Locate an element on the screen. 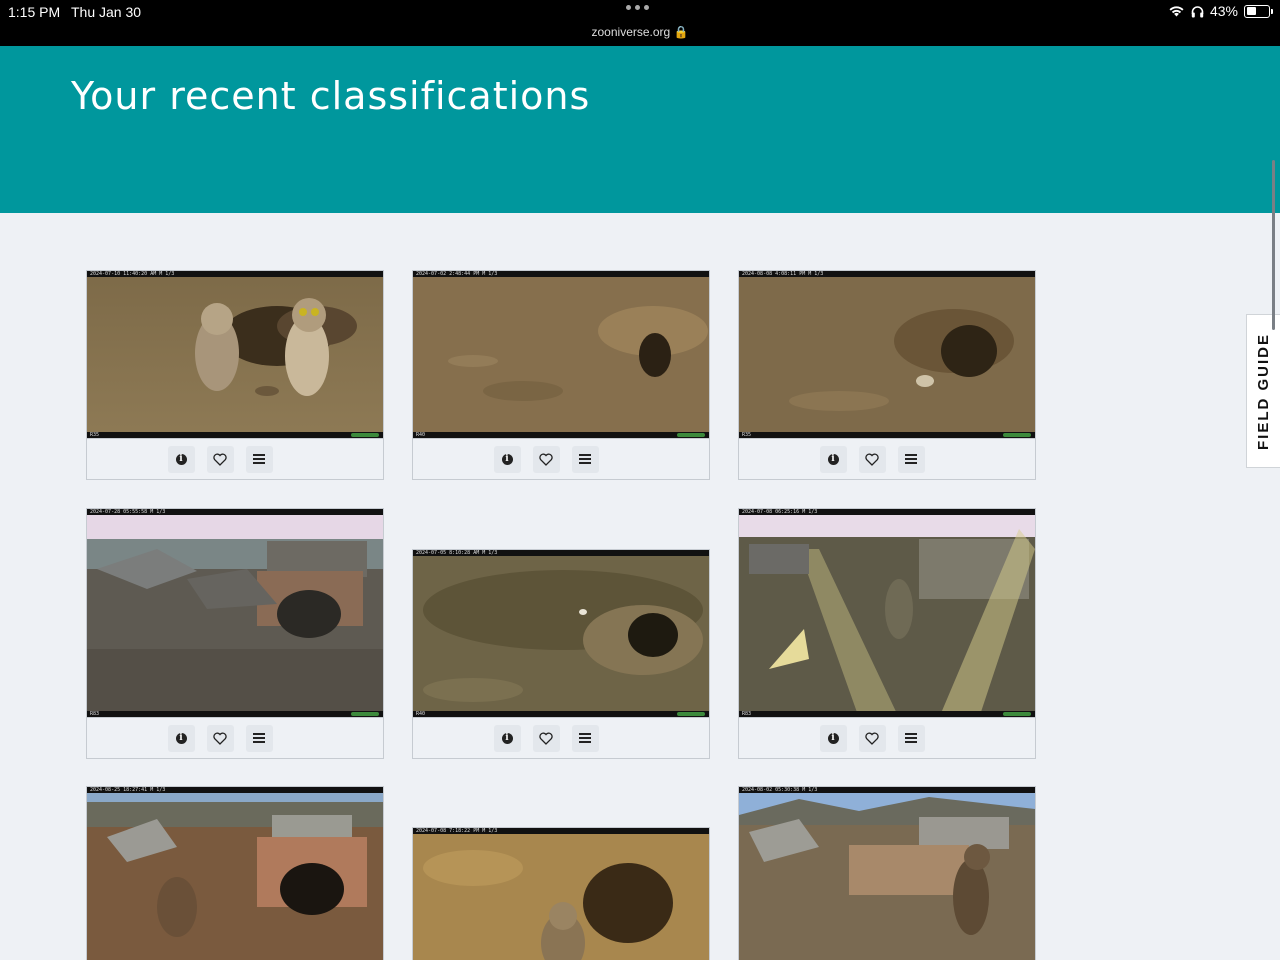  camera-stamp: 2024-07-28 05:55:58 M 1/3 is located at coordinates (235, 512).